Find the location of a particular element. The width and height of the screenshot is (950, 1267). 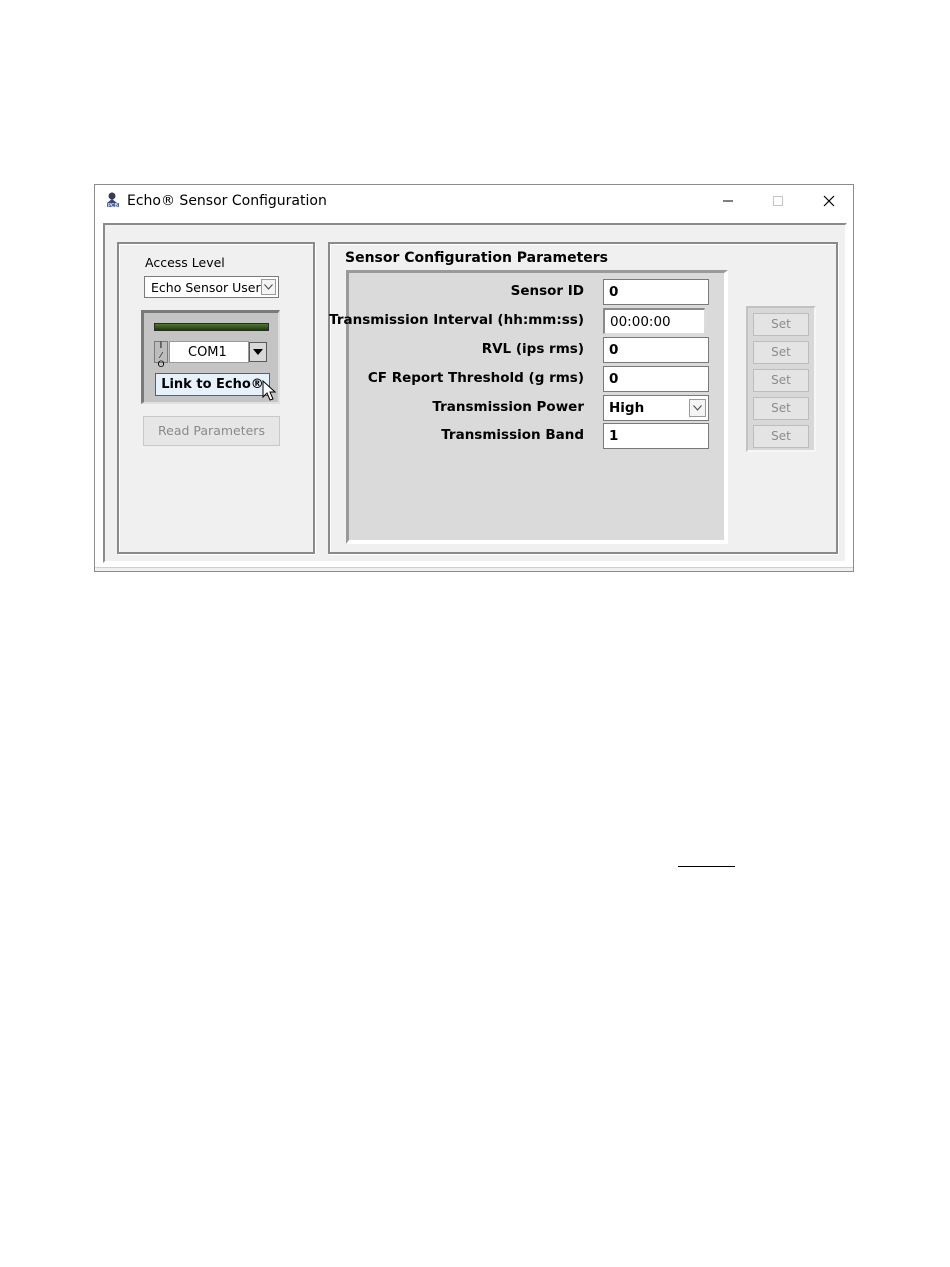

transmission-band-input: 1 is located at coordinates (656, 436).